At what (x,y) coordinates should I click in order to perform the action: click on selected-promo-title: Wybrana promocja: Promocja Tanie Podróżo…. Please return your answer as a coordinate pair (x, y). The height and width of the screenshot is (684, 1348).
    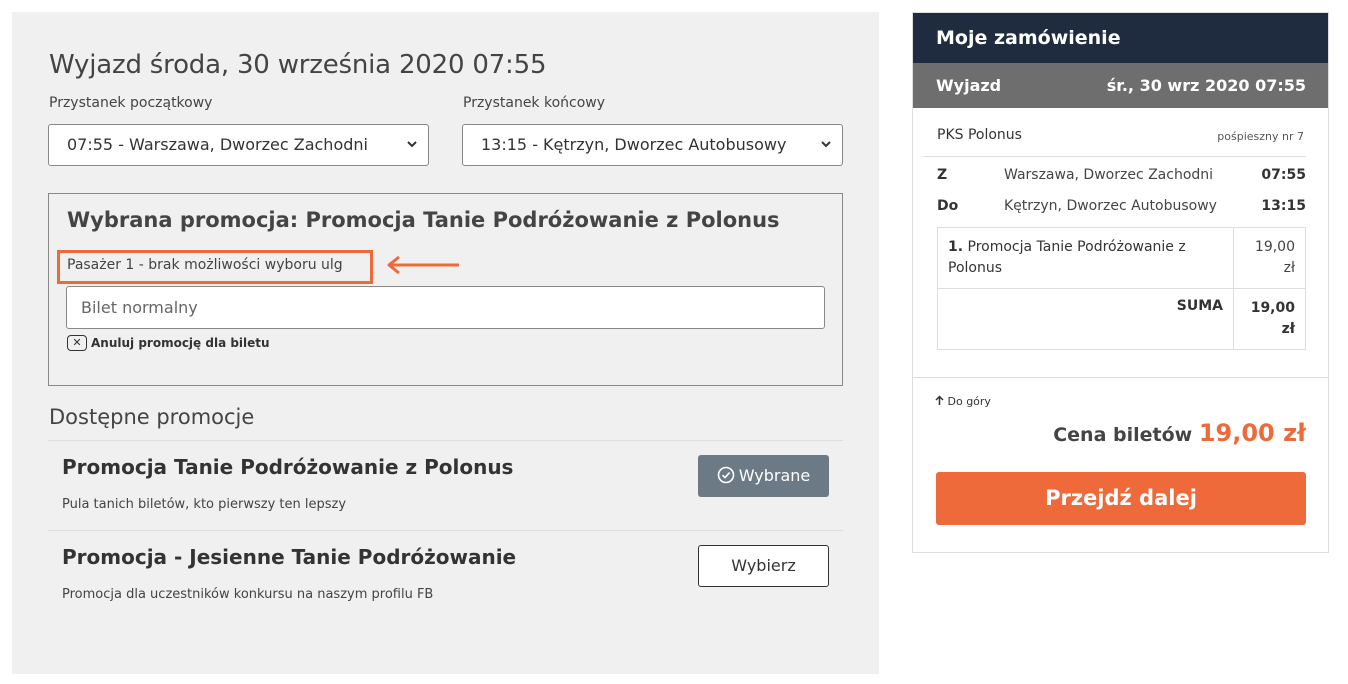
    Looking at the image, I should click on (423, 220).